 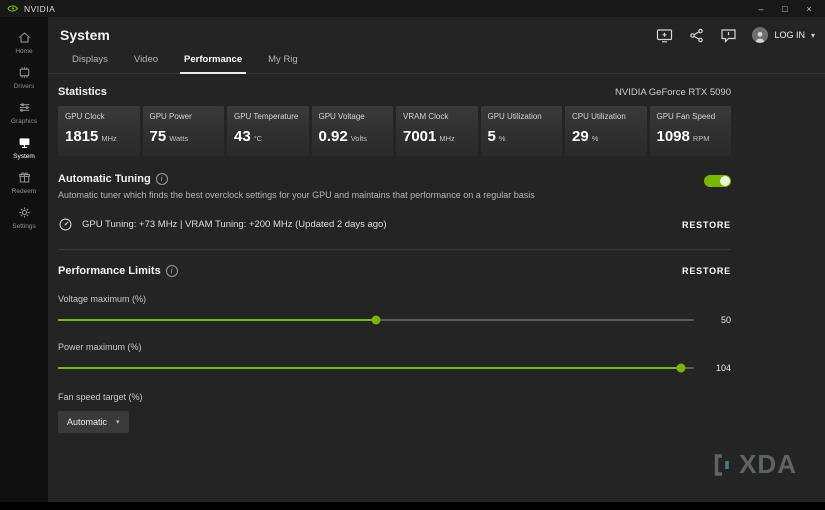 I want to click on stat-card-cpu-utilization: CPU Utilization 29%, so click(x=606, y=131).